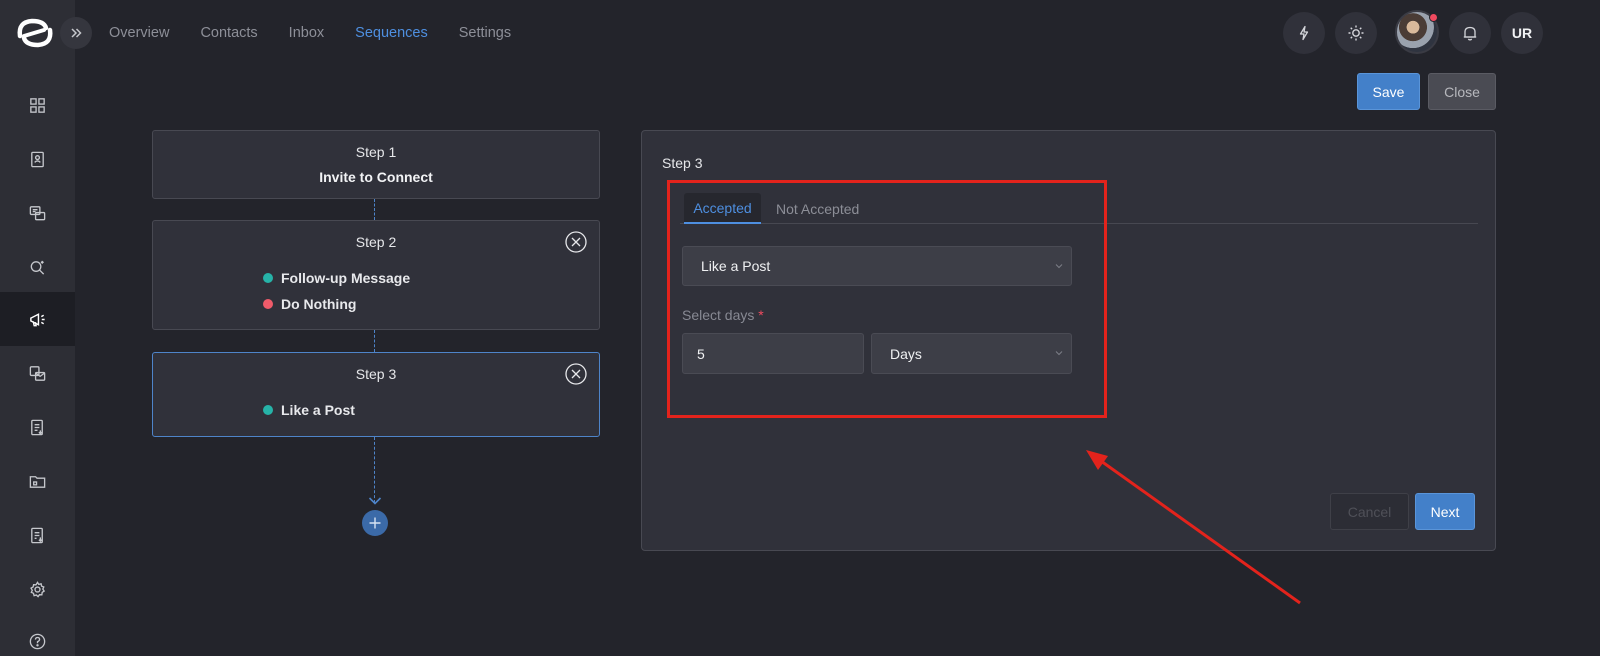 This screenshot has height=656, width=1600. What do you see at coordinates (37, 641) in the screenshot?
I see `help-icon` at bounding box center [37, 641].